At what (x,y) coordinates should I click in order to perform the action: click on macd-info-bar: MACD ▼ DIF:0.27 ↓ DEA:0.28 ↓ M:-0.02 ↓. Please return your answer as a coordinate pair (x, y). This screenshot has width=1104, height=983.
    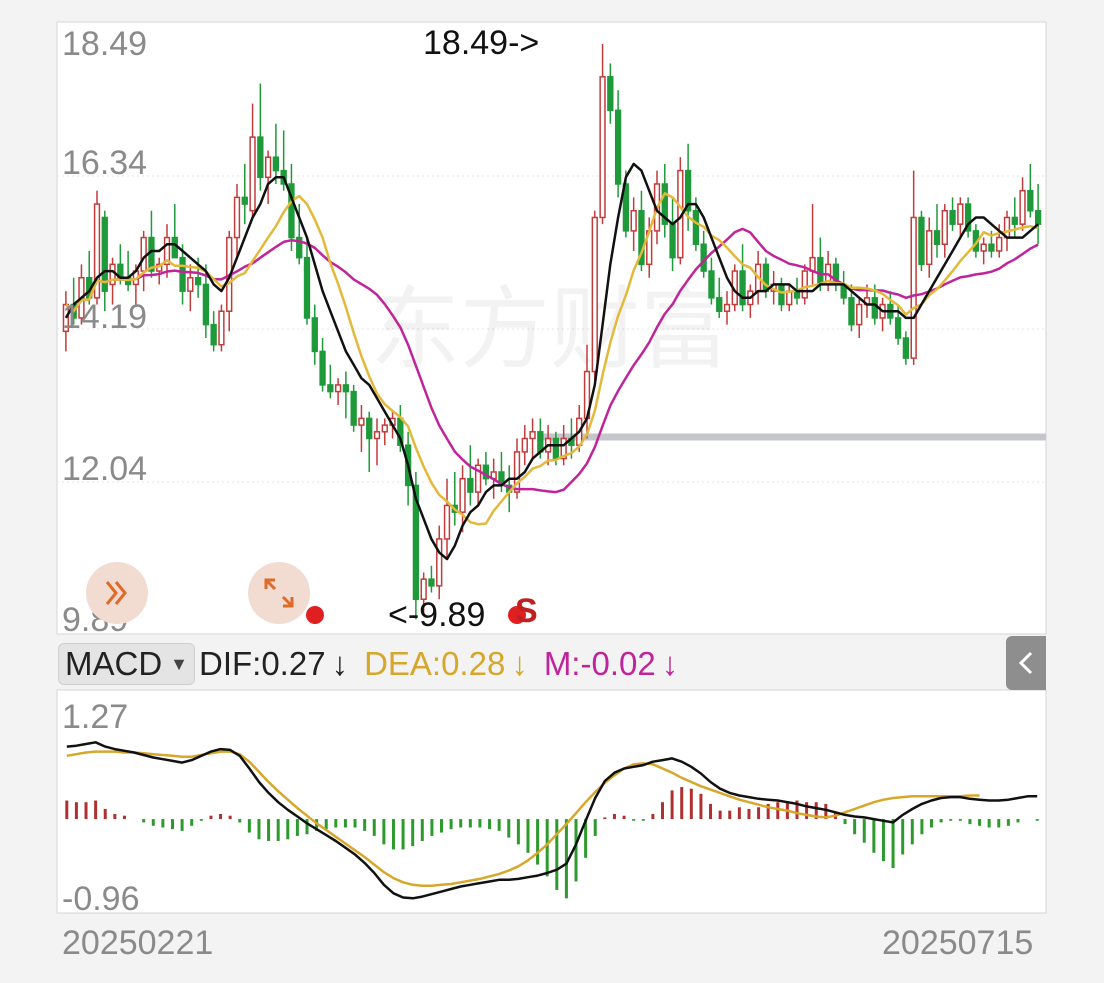
    Looking at the image, I should click on (368, 664).